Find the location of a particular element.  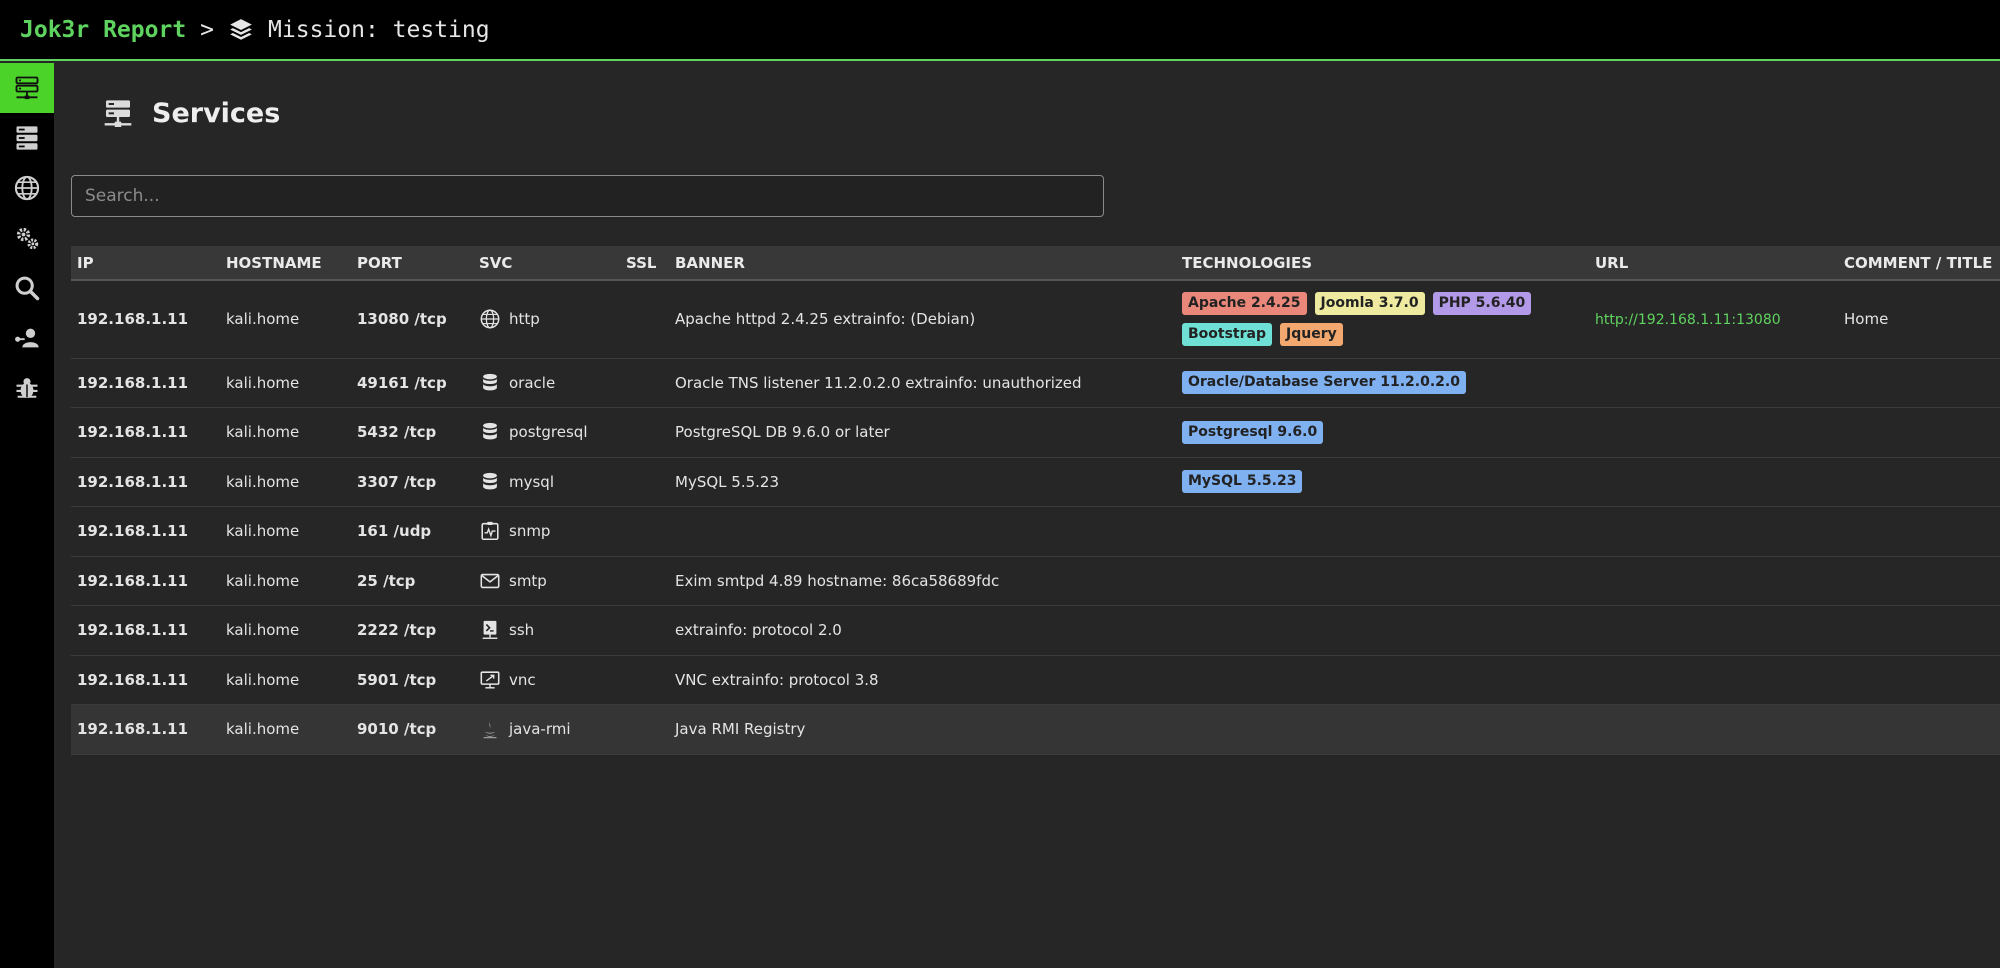

svc-name: java-rmi is located at coordinates (540, 729).